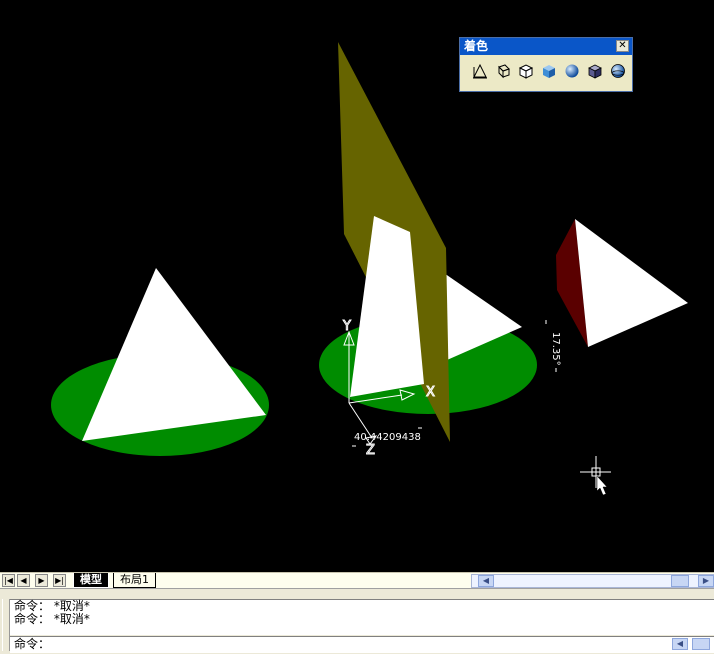 This screenshot has width=714, height=654. What do you see at coordinates (59, 580) in the screenshot?
I see `last-tab-icon: ▶|` at bounding box center [59, 580].